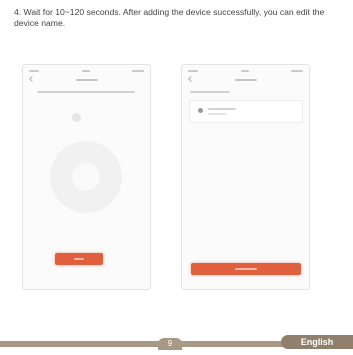 Image resolution: width=353 pixels, height=355 pixels. What do you see at coordinates (170, 344) in the screenshot?
I see `page-number: 9` at bounding box center [170, 344].